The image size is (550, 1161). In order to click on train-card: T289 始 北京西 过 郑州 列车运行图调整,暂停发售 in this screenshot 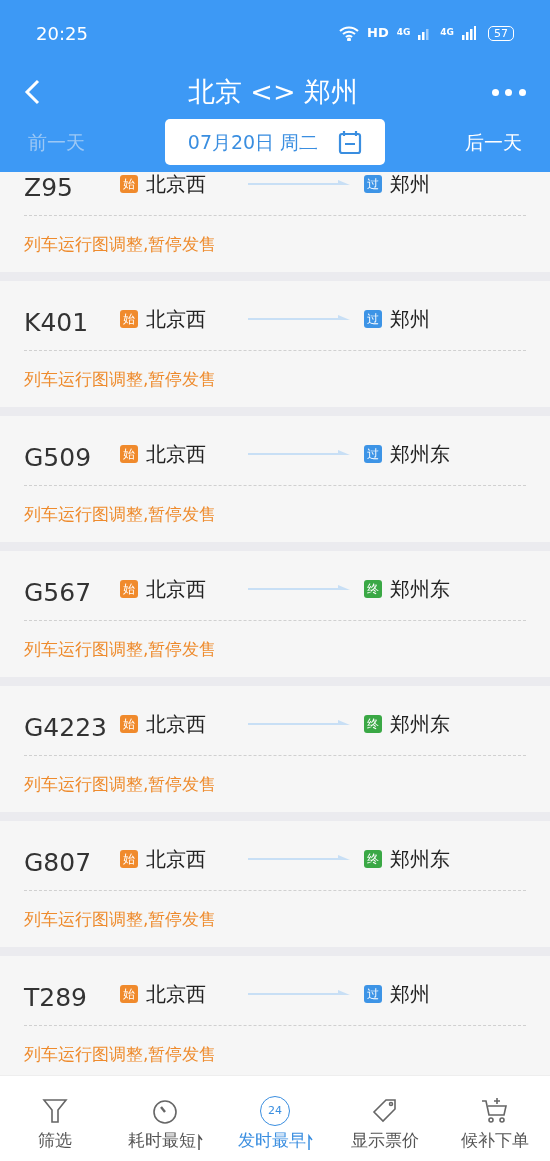, I will do `click(275, 1015)`.